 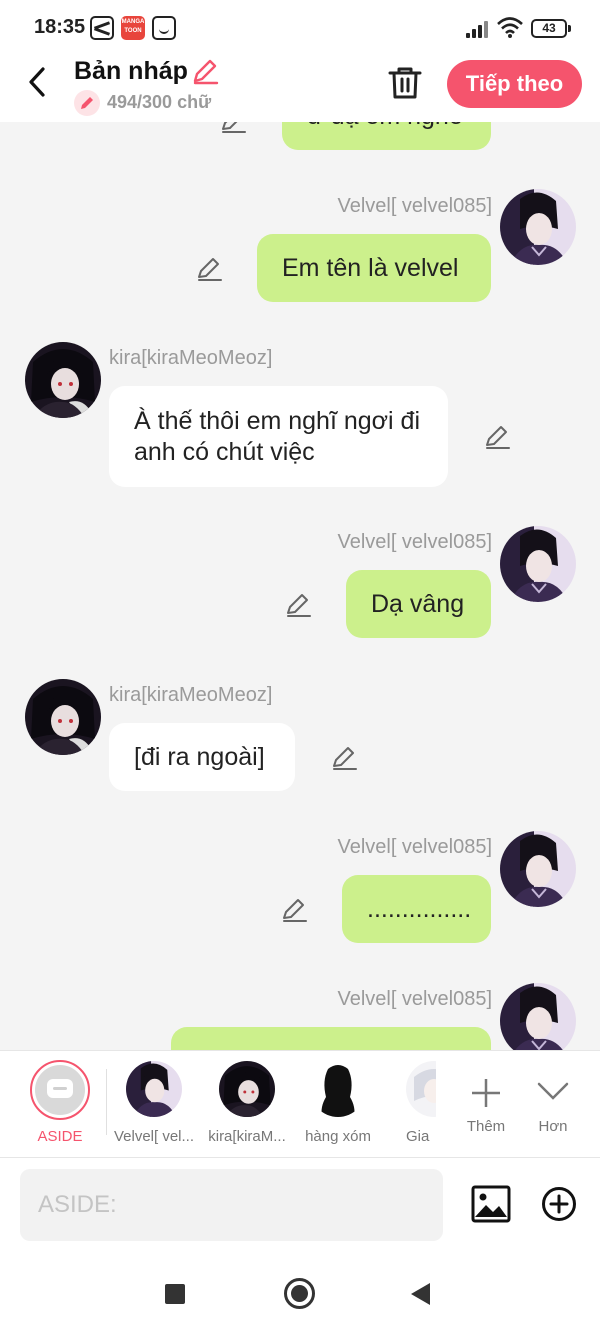 I want to click on message-text: Dạ vâng, so click(x=418, y=603).